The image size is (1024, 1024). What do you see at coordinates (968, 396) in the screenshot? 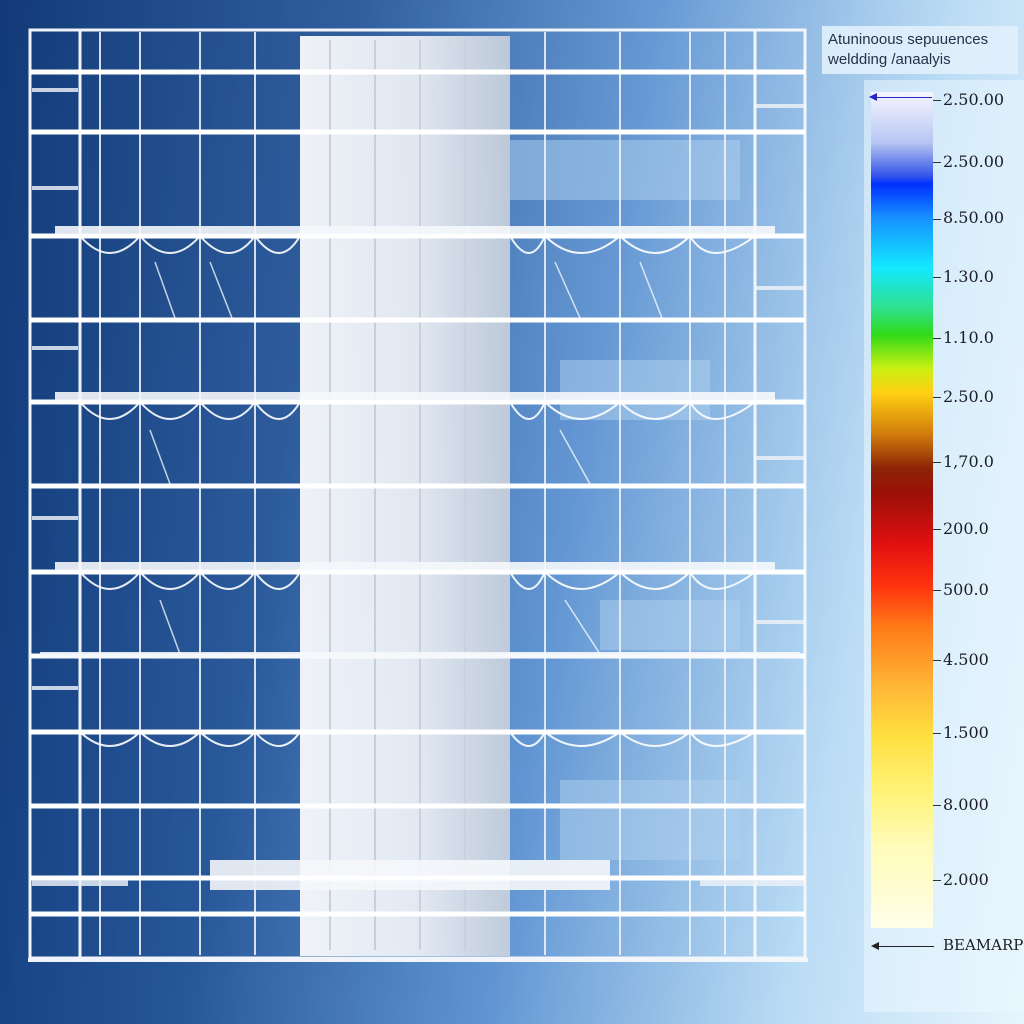
I see `tick-label: 2.50.0` at bounding box center [968, 396].